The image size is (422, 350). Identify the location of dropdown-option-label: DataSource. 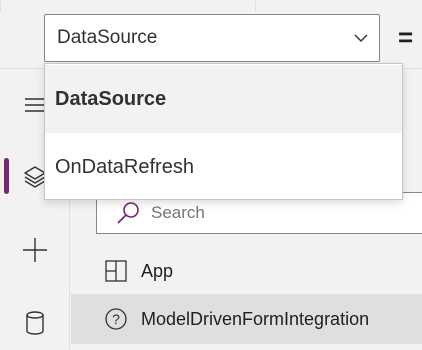
(111, 98).